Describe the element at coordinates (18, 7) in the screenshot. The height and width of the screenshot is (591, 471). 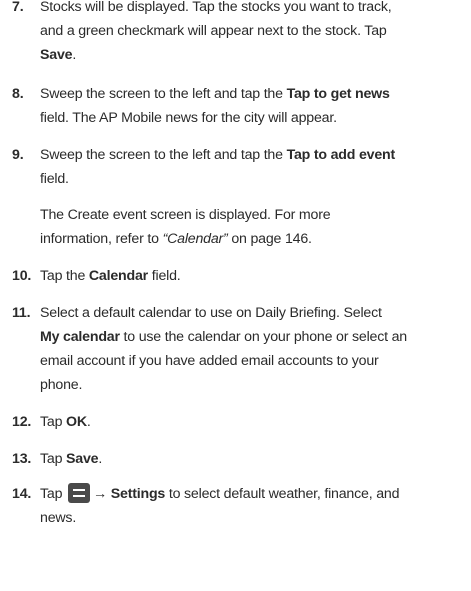
I see `step-number: 7.` at that location.